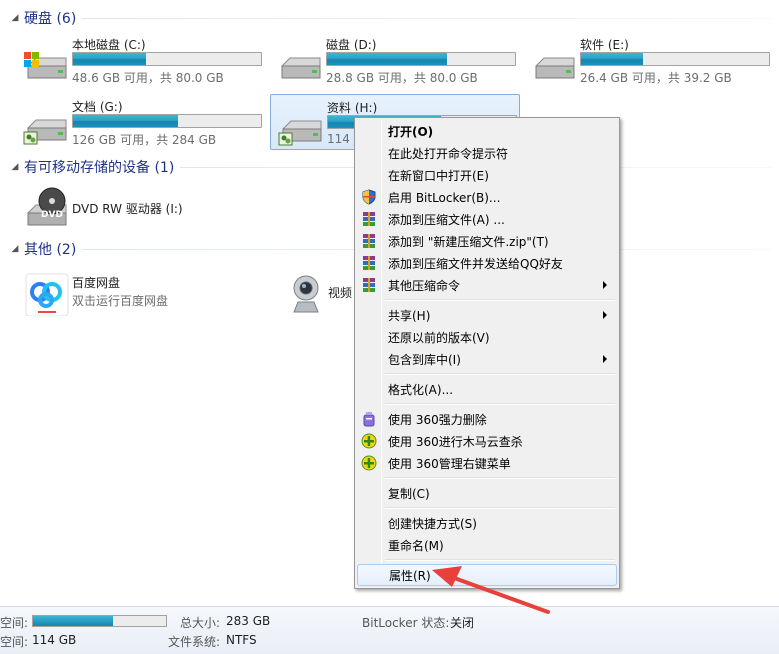 Image resolution: width=779 pixels, height=654 pixels. I want to click on drive-e: 软件 (E:) 26.4 GB 可用，共 39.2 GB, so click(649, 60).